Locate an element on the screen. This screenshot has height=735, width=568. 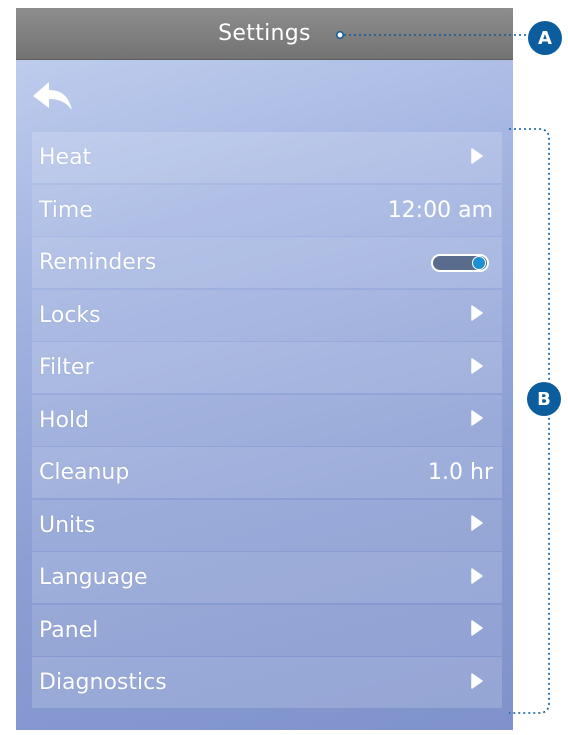
reminders-toggle is located at coordinates (460, 262).